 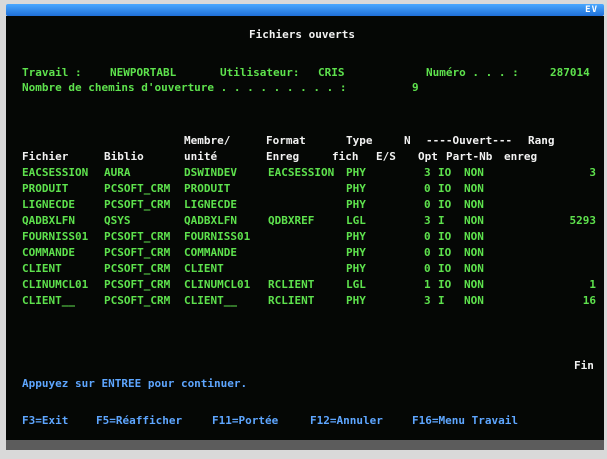 What do you see at coordinates (472, 72) in the screenshot?
I see `numero-label: Numéro . . . :` at bounding box center [472, 72].